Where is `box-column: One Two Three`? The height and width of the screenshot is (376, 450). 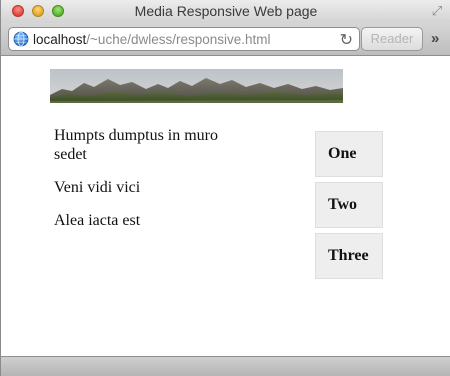
box-column: One Two Three is located at coordinates (349, 207).